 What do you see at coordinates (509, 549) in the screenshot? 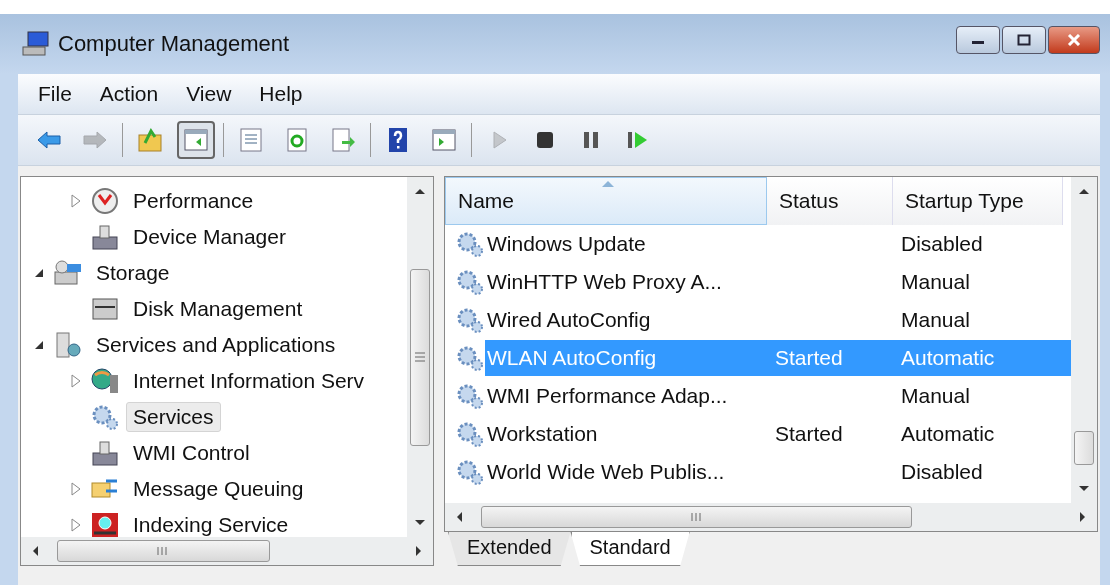
I see `view-tab: Extended` at bounding box center [509, 549].